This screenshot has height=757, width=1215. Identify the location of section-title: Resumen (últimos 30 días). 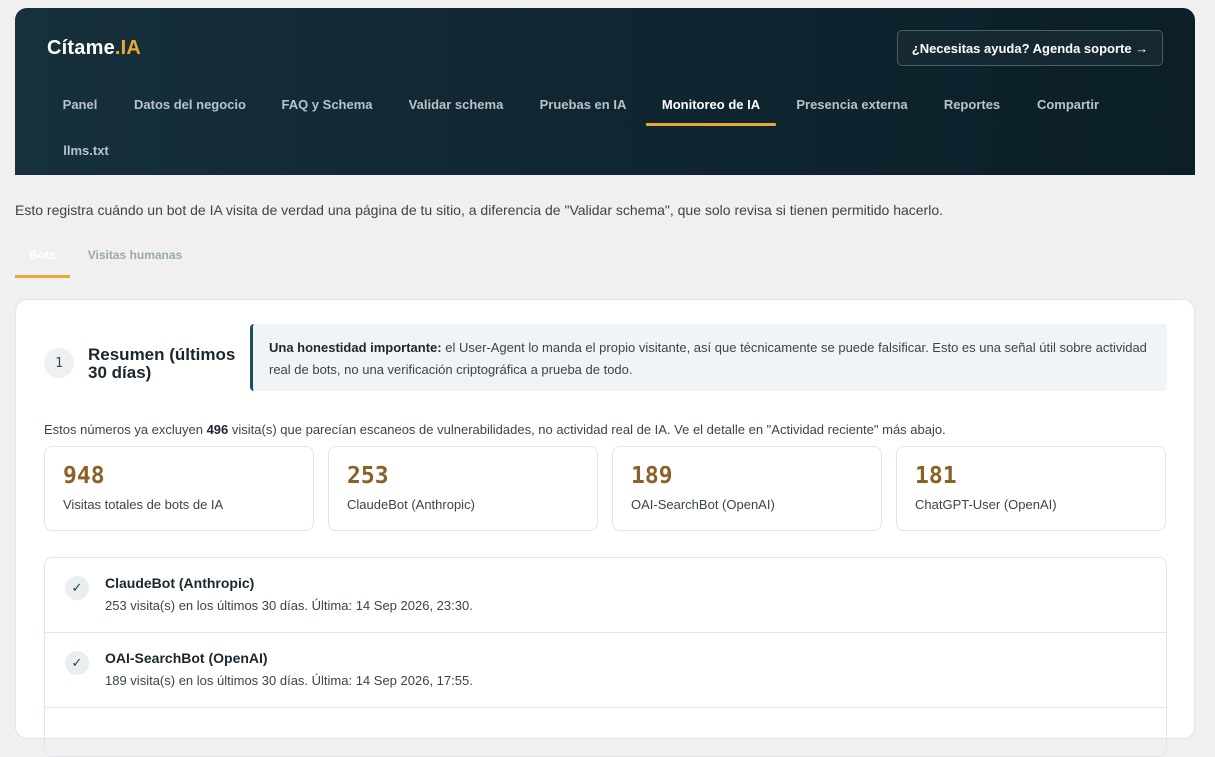
(162, 363).